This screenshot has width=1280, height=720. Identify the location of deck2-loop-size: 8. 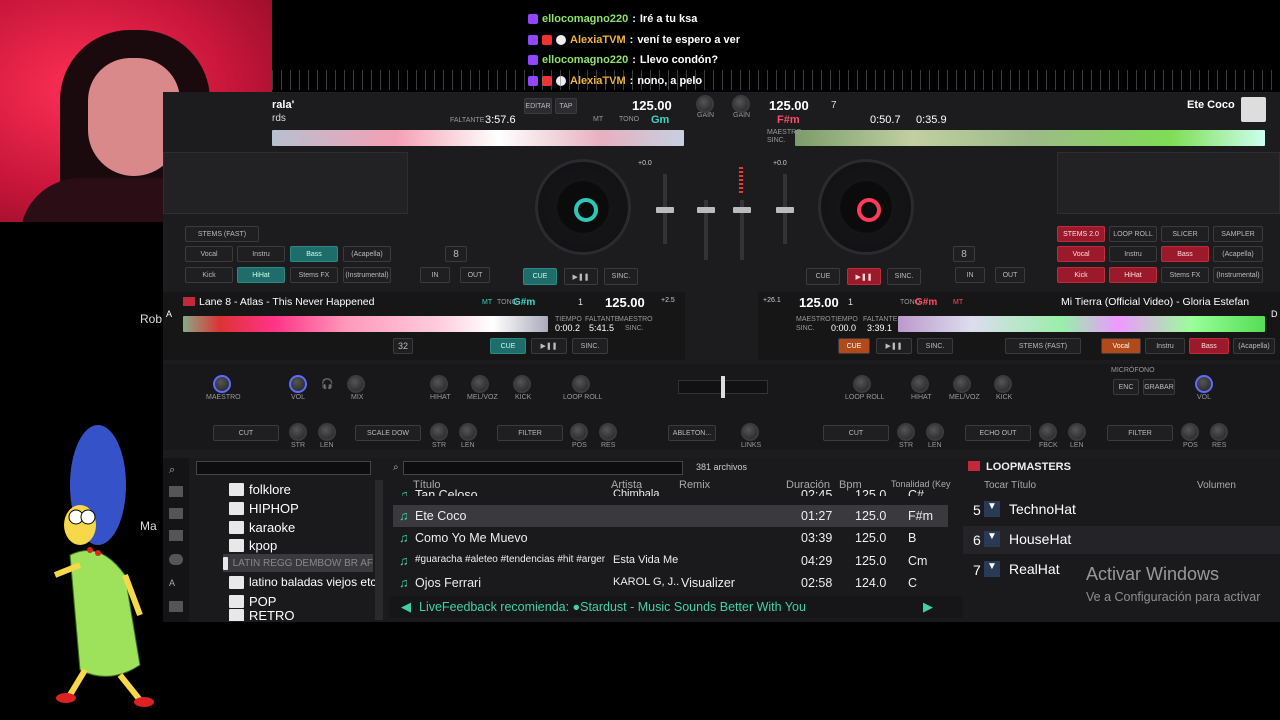
(964, 254).